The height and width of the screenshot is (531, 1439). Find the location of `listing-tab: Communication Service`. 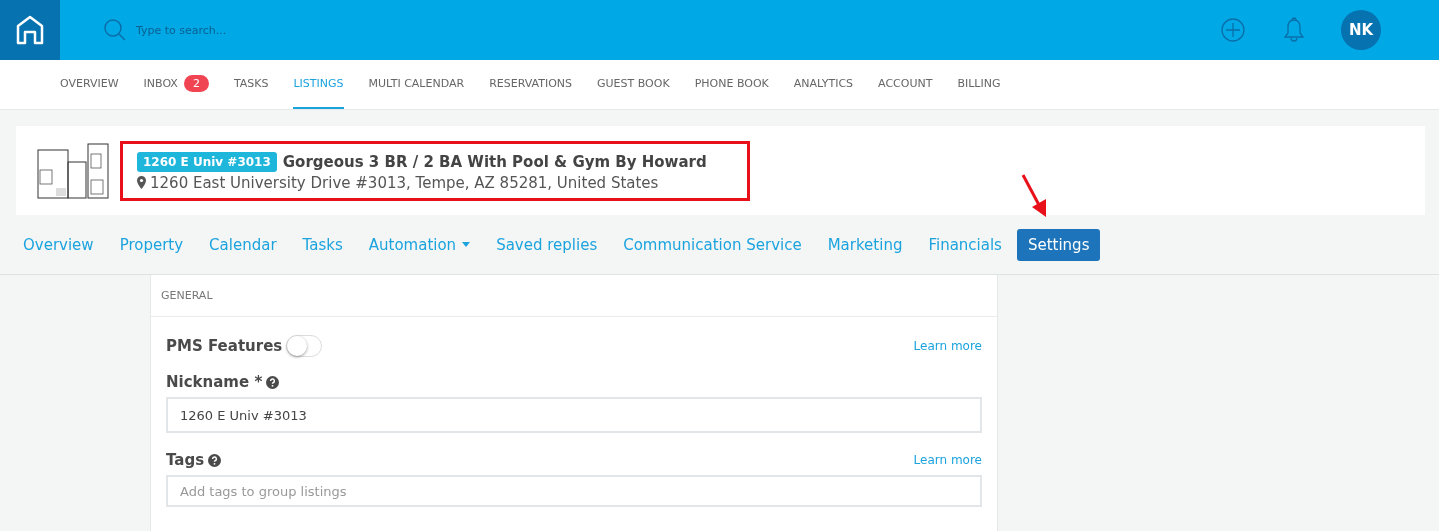

listing-tab: Communication Service is located at coordinates (712, 244).